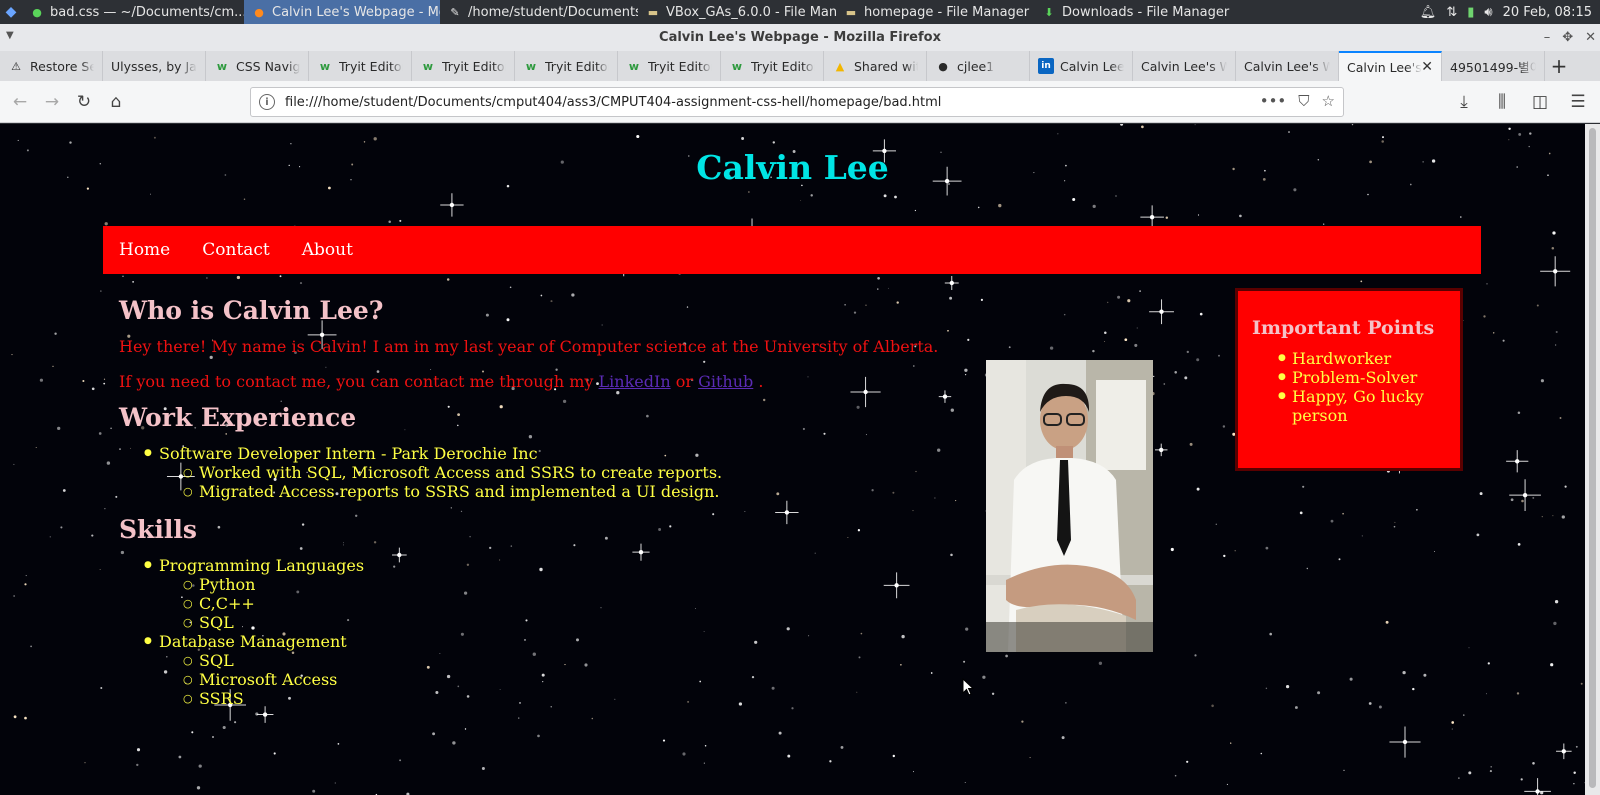  Describe the element at coordinates (761, 381) in the screenshot. I see `contact-suffix: .` at that location.